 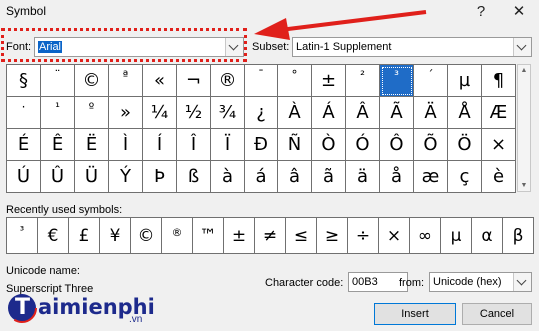 I want to click on chevron-down-icon, so click(x=521, y=280).